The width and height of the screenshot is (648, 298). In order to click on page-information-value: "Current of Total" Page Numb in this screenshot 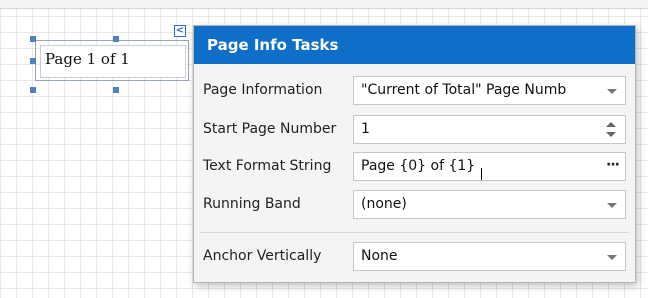, I will do `click(464, 90)`.